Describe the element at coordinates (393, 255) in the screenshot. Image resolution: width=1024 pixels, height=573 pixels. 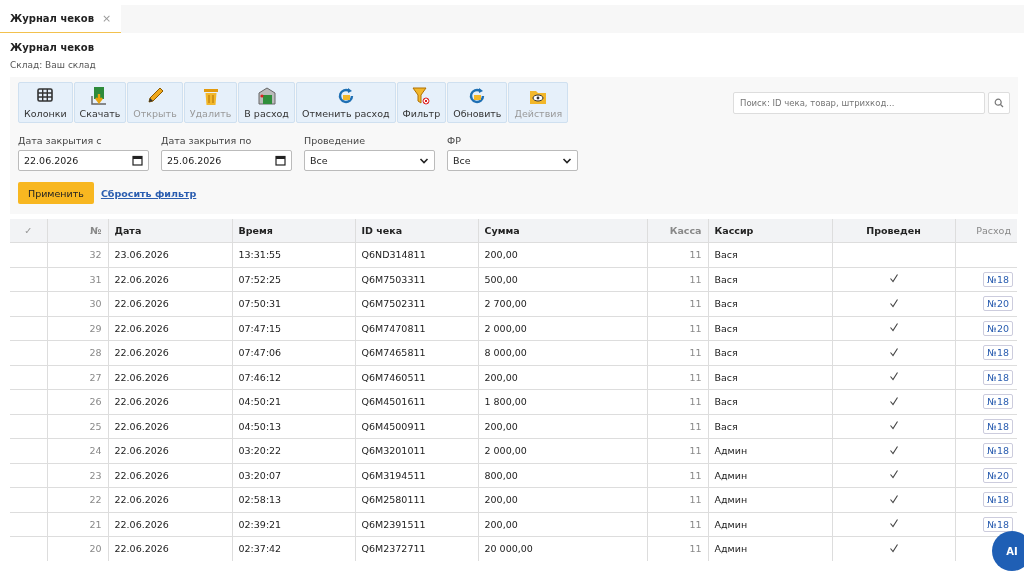
I see `table-cell: Q6ND314811` at that location.